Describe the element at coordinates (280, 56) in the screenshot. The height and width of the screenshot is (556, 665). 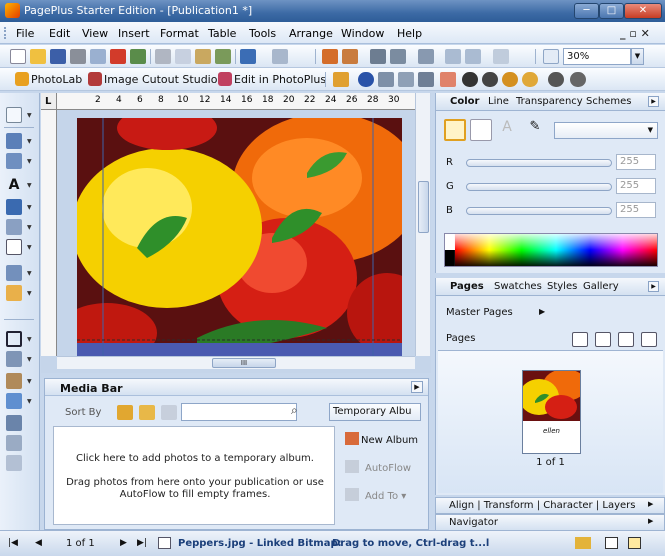
I see `redo-icon` at that location.